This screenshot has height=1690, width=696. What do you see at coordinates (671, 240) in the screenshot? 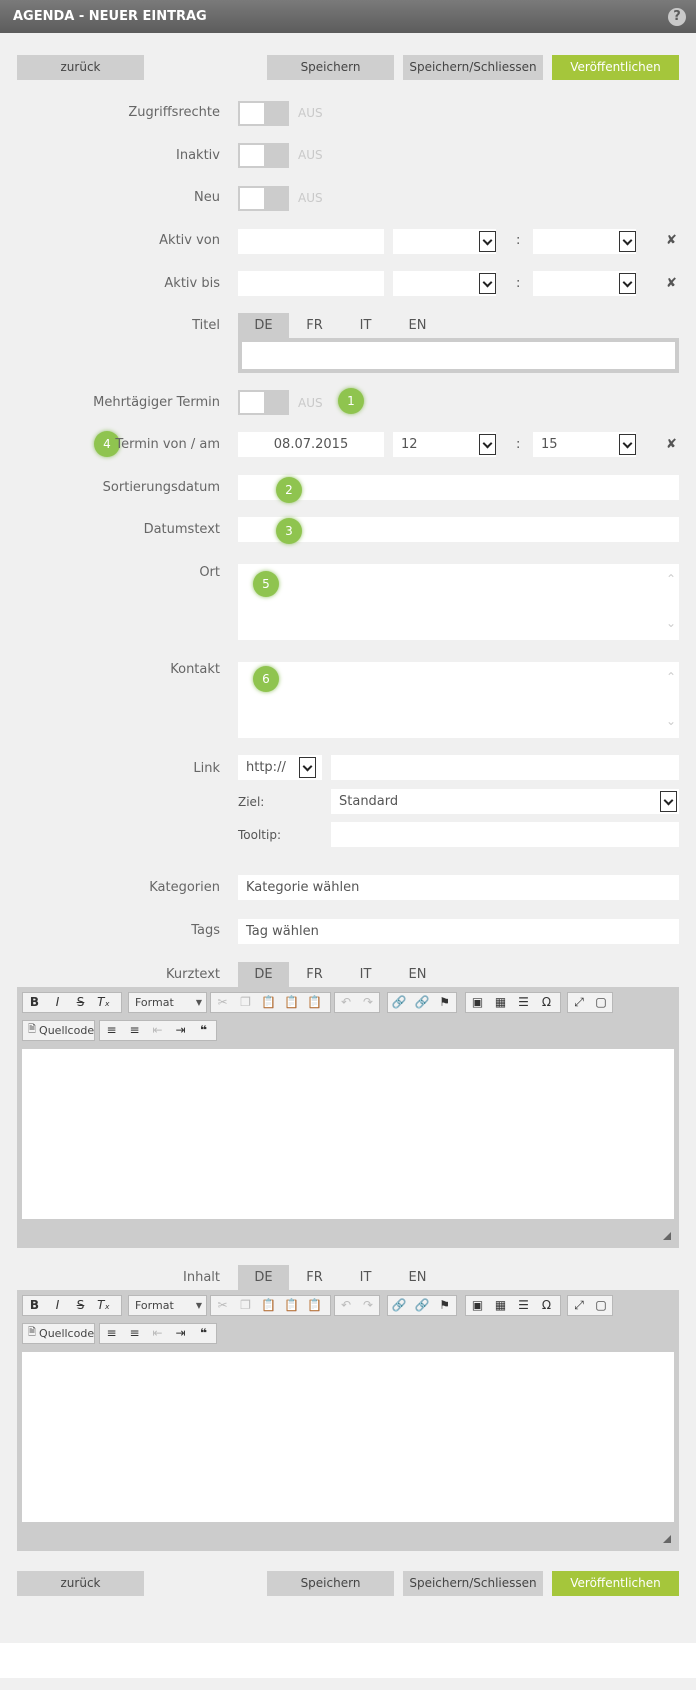
I see `clear-active-from-icon: ✘` at bounding box center [671, 240].